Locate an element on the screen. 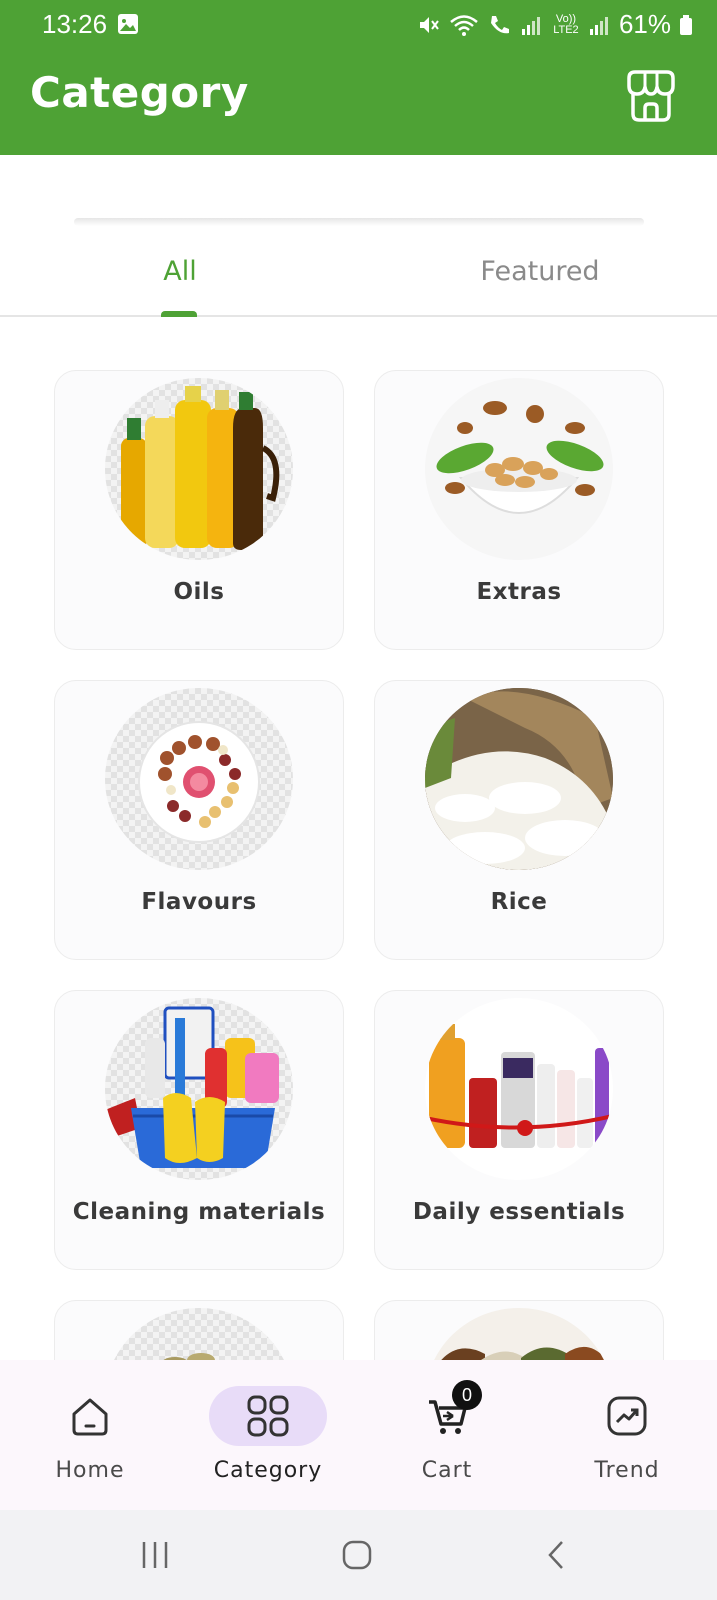 This screenshot has width=717, height=1600. category-card-extras: Extras is located at coordinates (519, 510).